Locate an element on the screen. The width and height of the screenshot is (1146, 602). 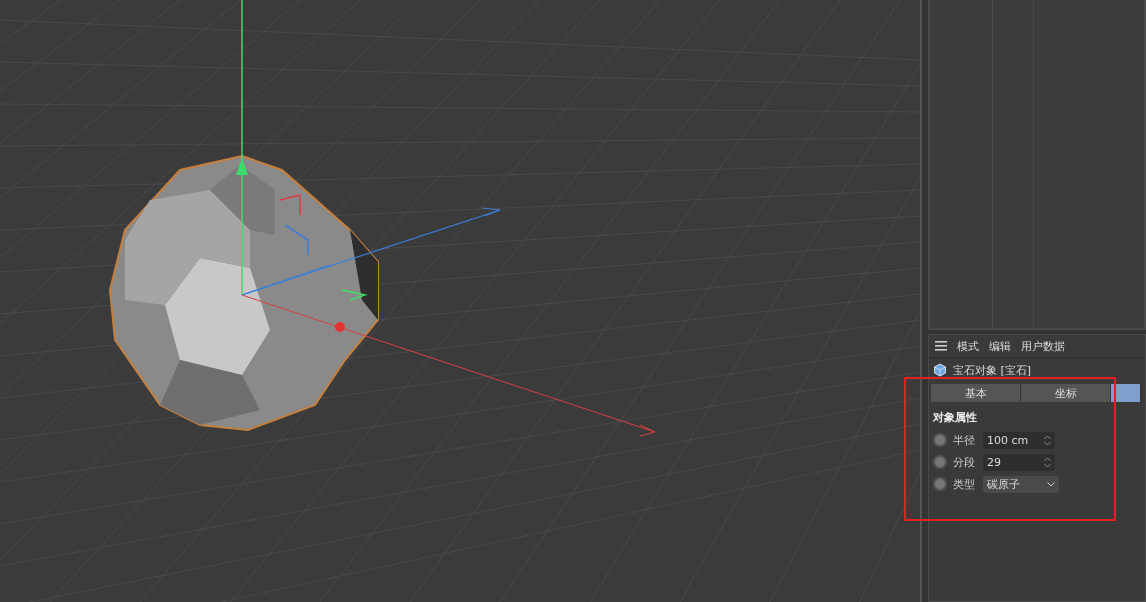
field-label: 分段 is located at coordinates (964, 462).